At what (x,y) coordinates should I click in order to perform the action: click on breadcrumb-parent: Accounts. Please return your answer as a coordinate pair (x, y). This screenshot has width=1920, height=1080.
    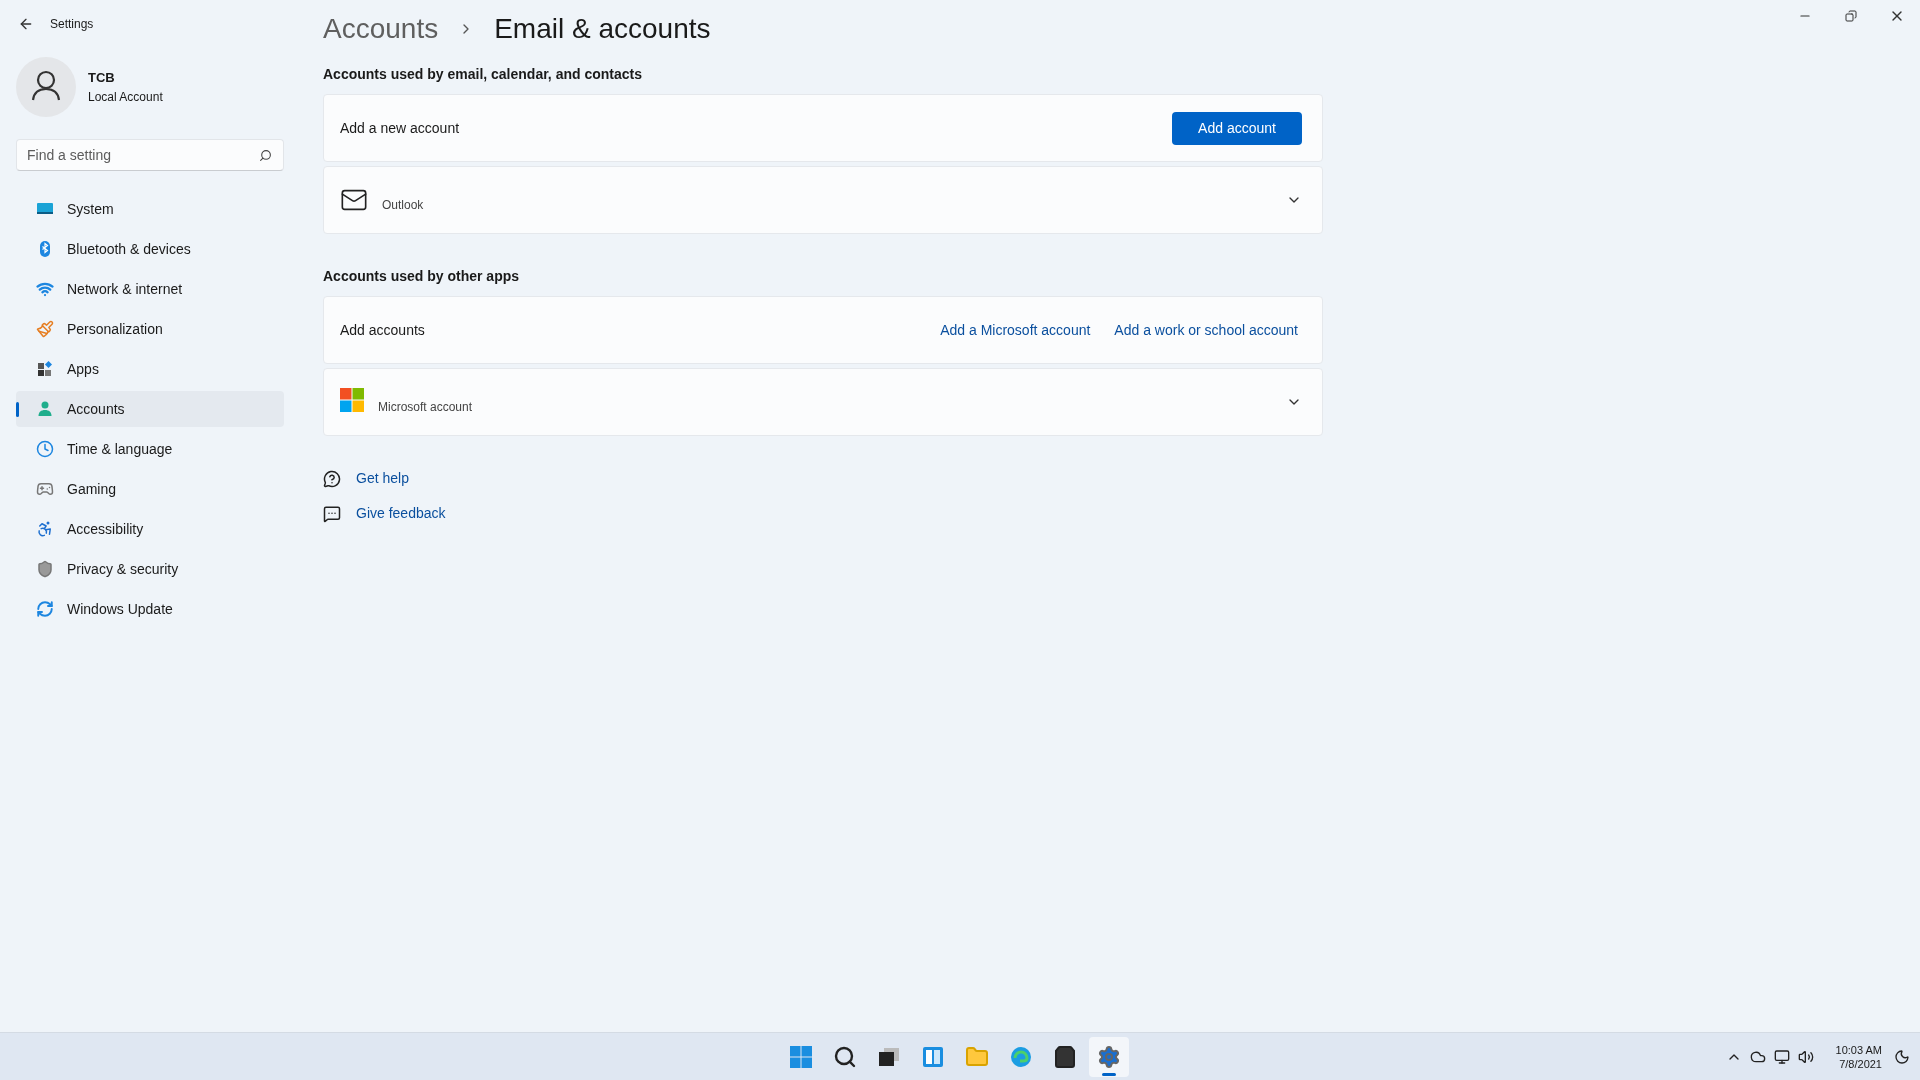
    Looking at the image, I should click on (381, 29).